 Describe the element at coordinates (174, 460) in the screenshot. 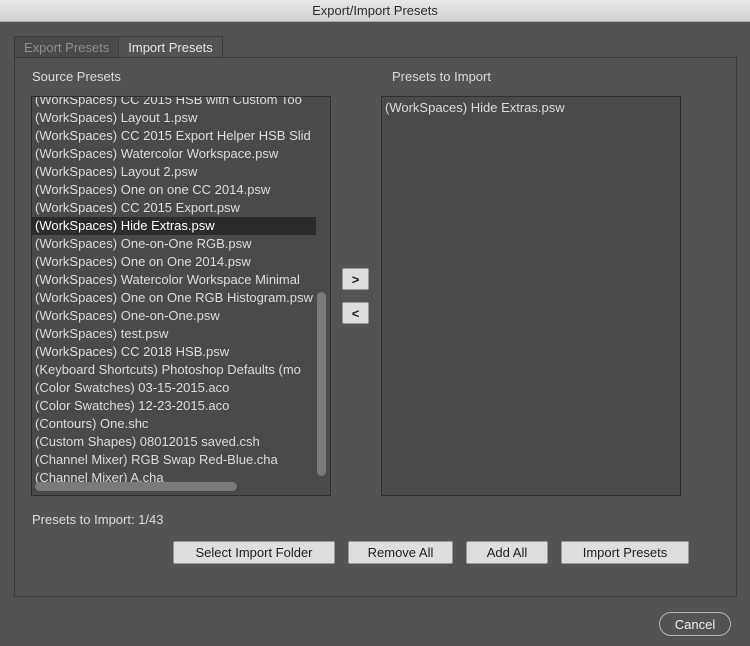

I see `source-preset-item: (Channel Mixer) RGB Swap Red-Blue.cha` at that location.